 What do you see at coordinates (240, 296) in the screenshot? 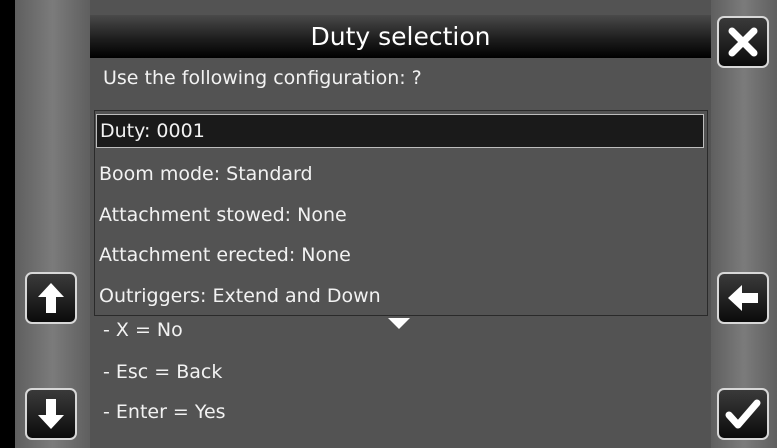
I see `list-item-outriggers: Outriggers: Extend and Down` at bounding box center [240, 296].